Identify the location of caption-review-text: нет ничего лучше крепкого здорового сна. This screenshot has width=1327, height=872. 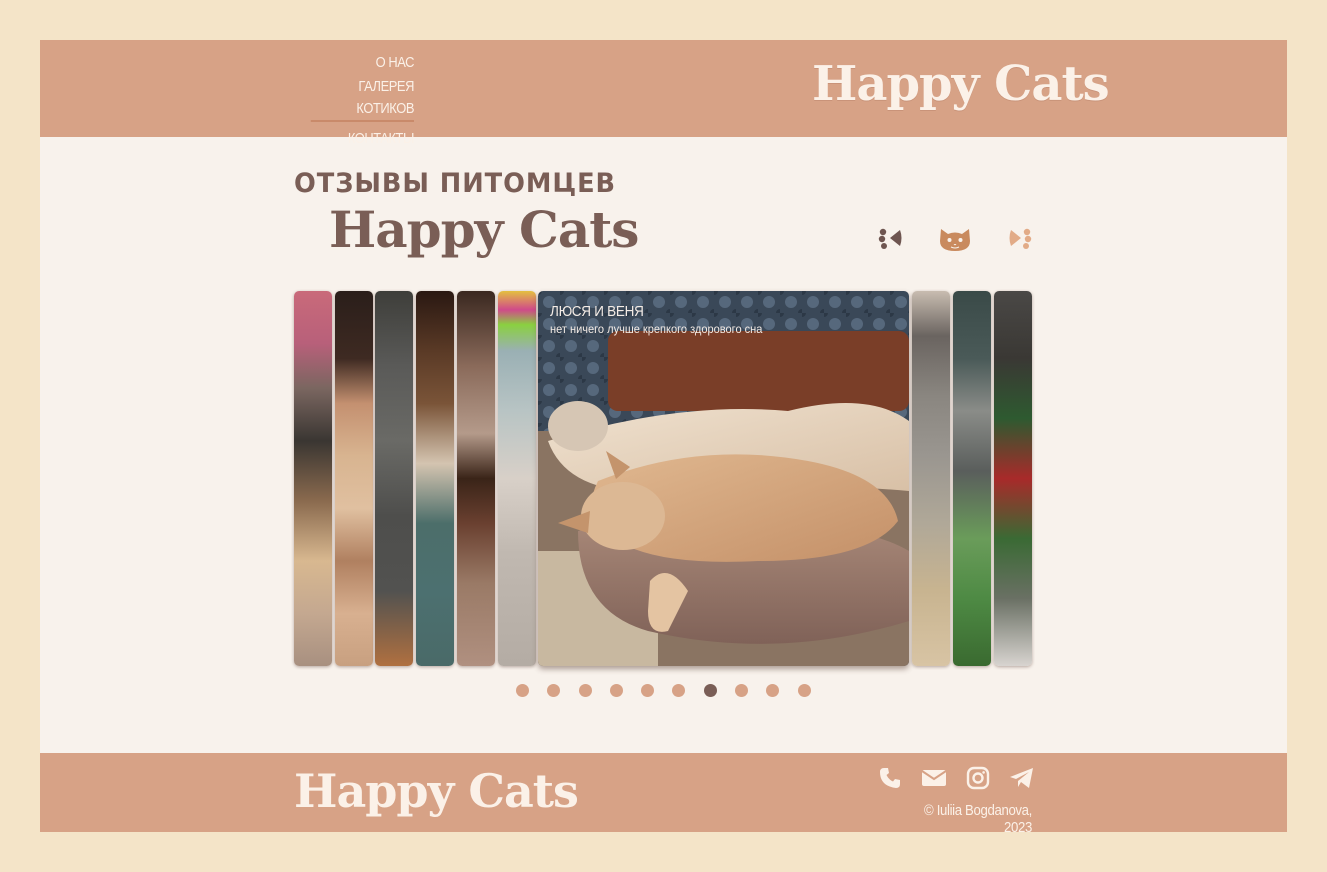
(656, 329).